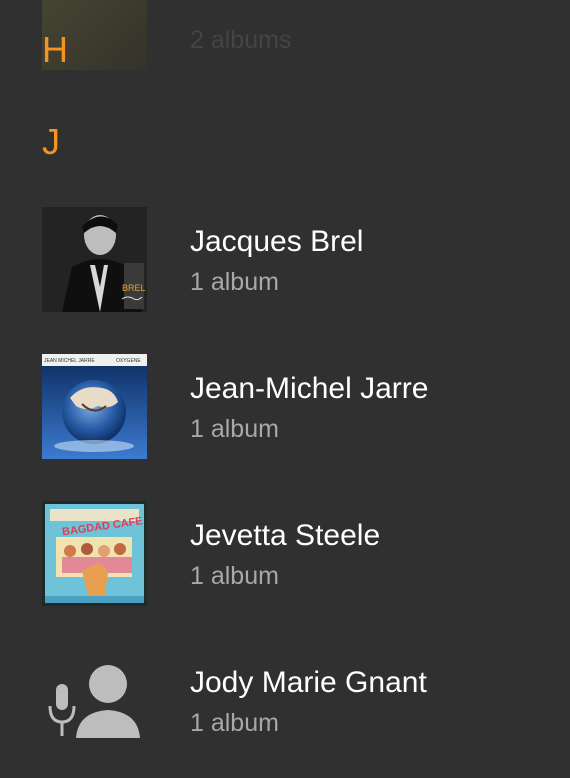  What do you see at coordinates (94, 553) in the screenshot?
I see `album-art-jevetta-steele: BAGDAD CAFE` at bounding box center [94, 553].